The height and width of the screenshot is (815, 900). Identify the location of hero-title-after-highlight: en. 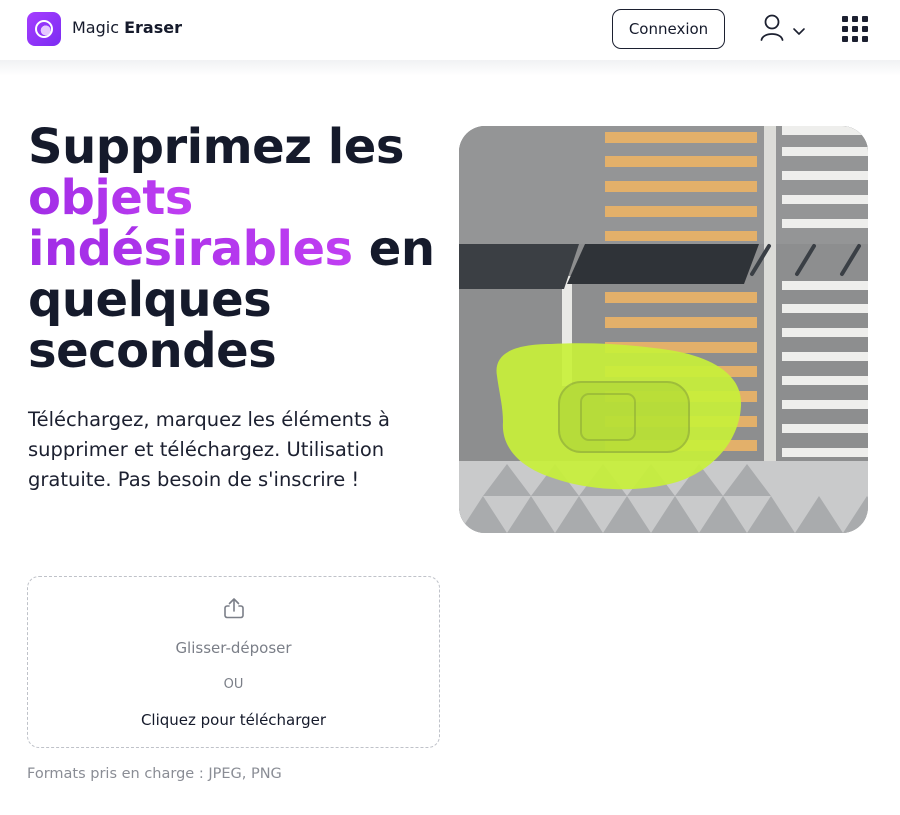
(393, 249).